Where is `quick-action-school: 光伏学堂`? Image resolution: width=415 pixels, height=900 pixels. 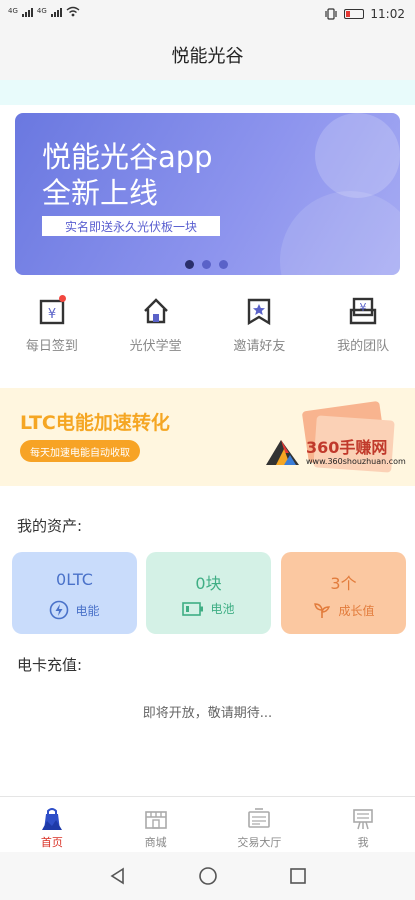 quick-action-school: 光伏学堂 is located at coordinates (156, 328).